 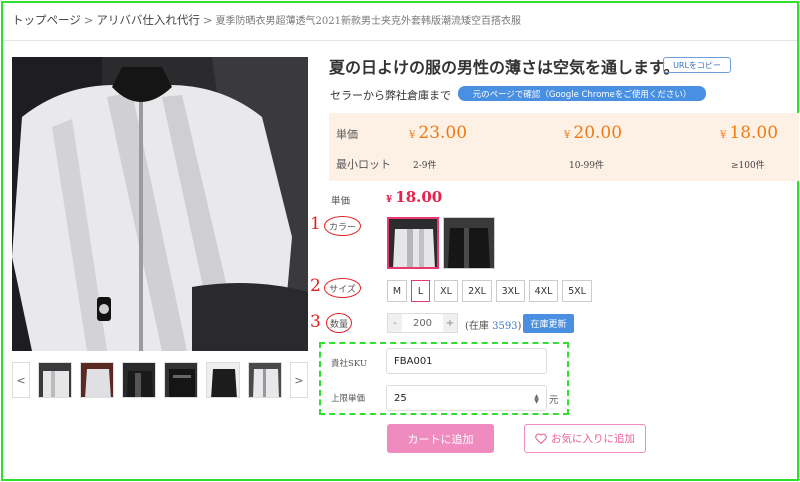 What do you see at coordinates (697, 65) in the screenshot?
I see `copy-url-button: URLをコピー` at bounding box center [697, 65].